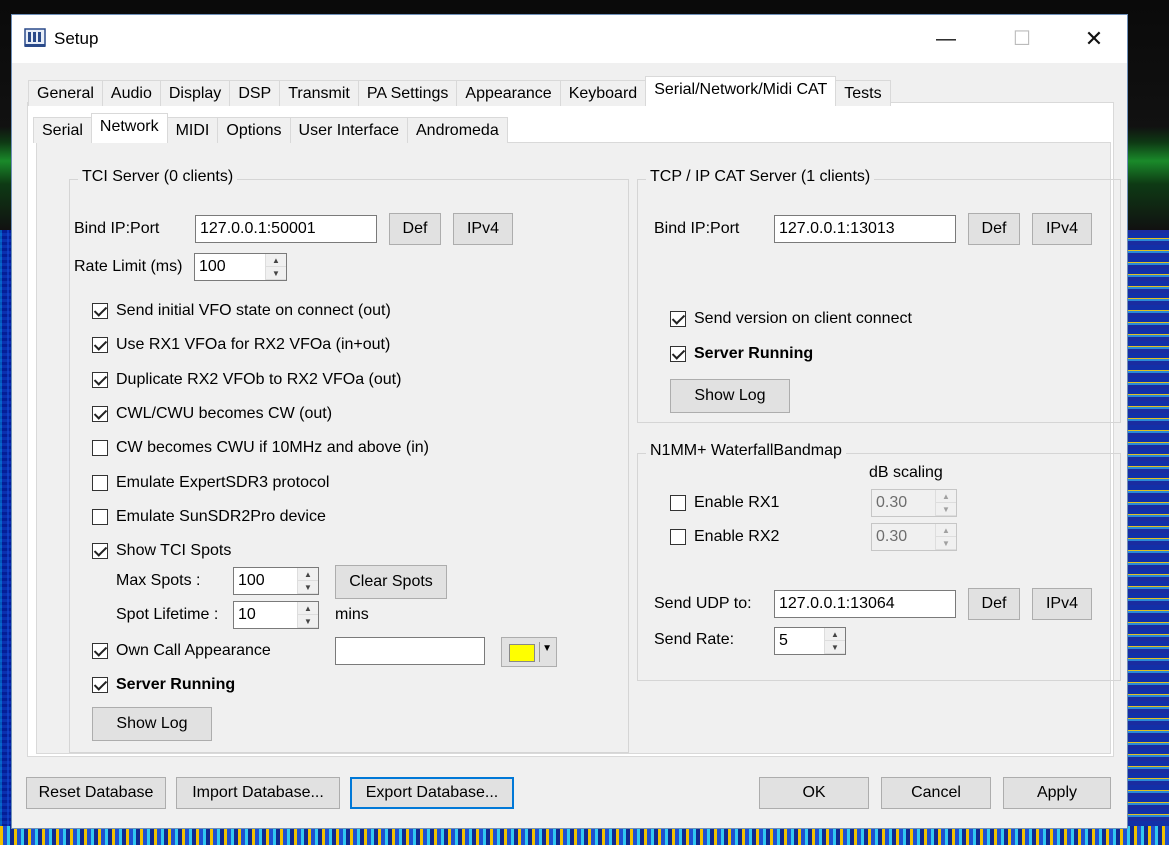 This screenshot has height=845, width=1169. Describe the element at coordinates (158, 177) in the screenshot. I see `tci-server-title: TCI Server (0 clients)` at that location.